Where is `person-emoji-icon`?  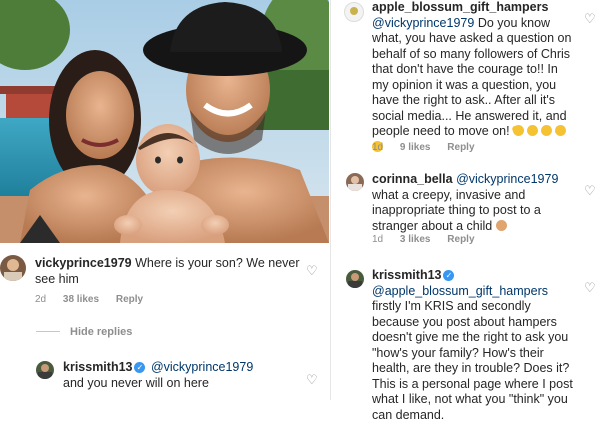
person-emoji-icon is located at coordinates (501, 225).